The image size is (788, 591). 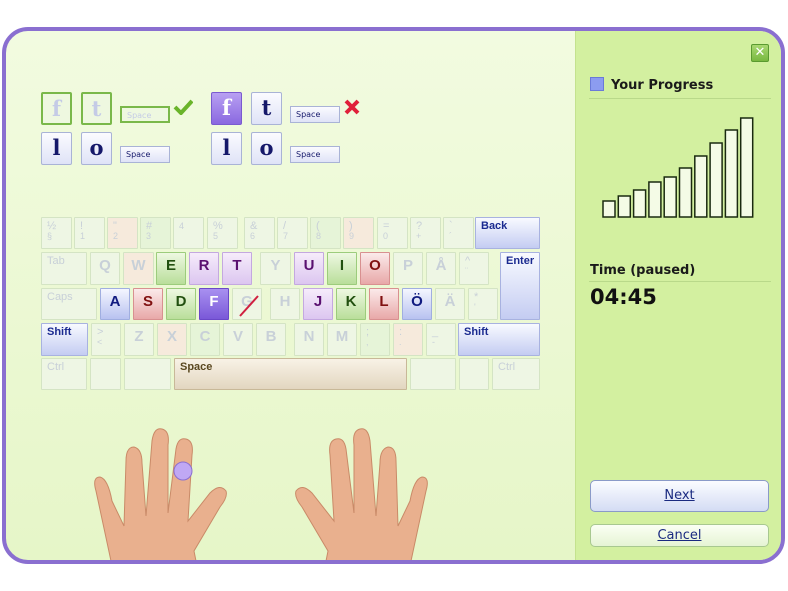 What do you see at coordinates (155, 233) in the screenshot?
I see `key-#: #3` at bounding box center [155, 233].